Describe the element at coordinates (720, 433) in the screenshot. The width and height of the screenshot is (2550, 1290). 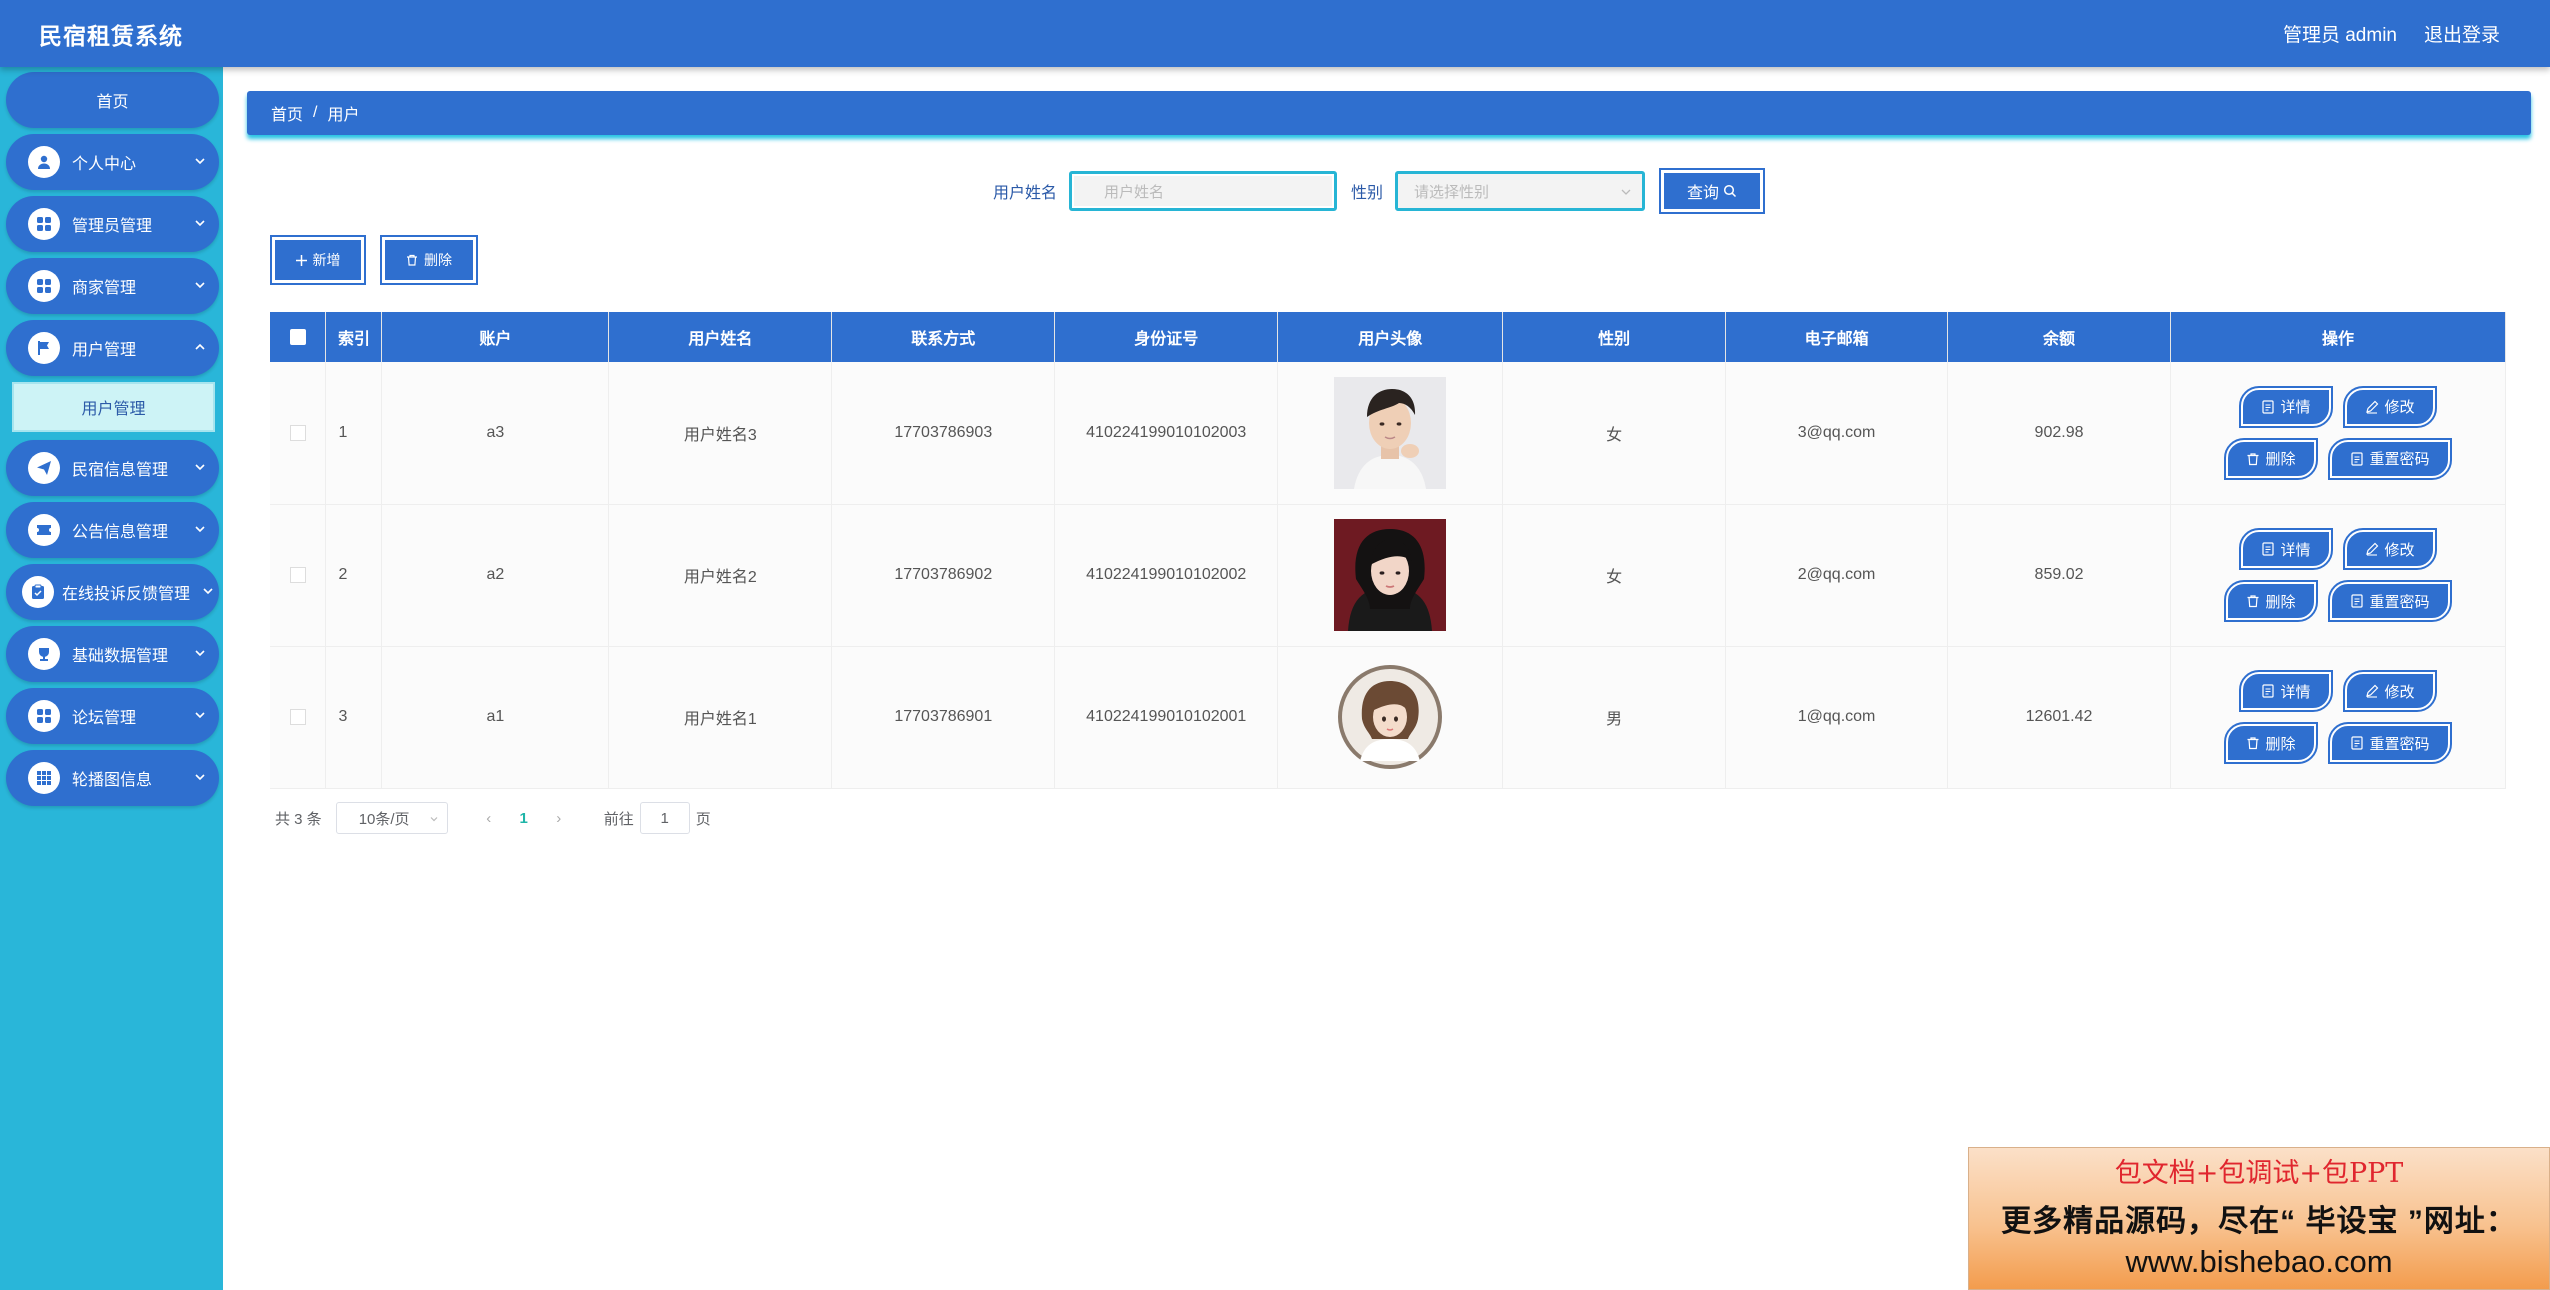
I see `name-cell: 用户姓名3` at that location.